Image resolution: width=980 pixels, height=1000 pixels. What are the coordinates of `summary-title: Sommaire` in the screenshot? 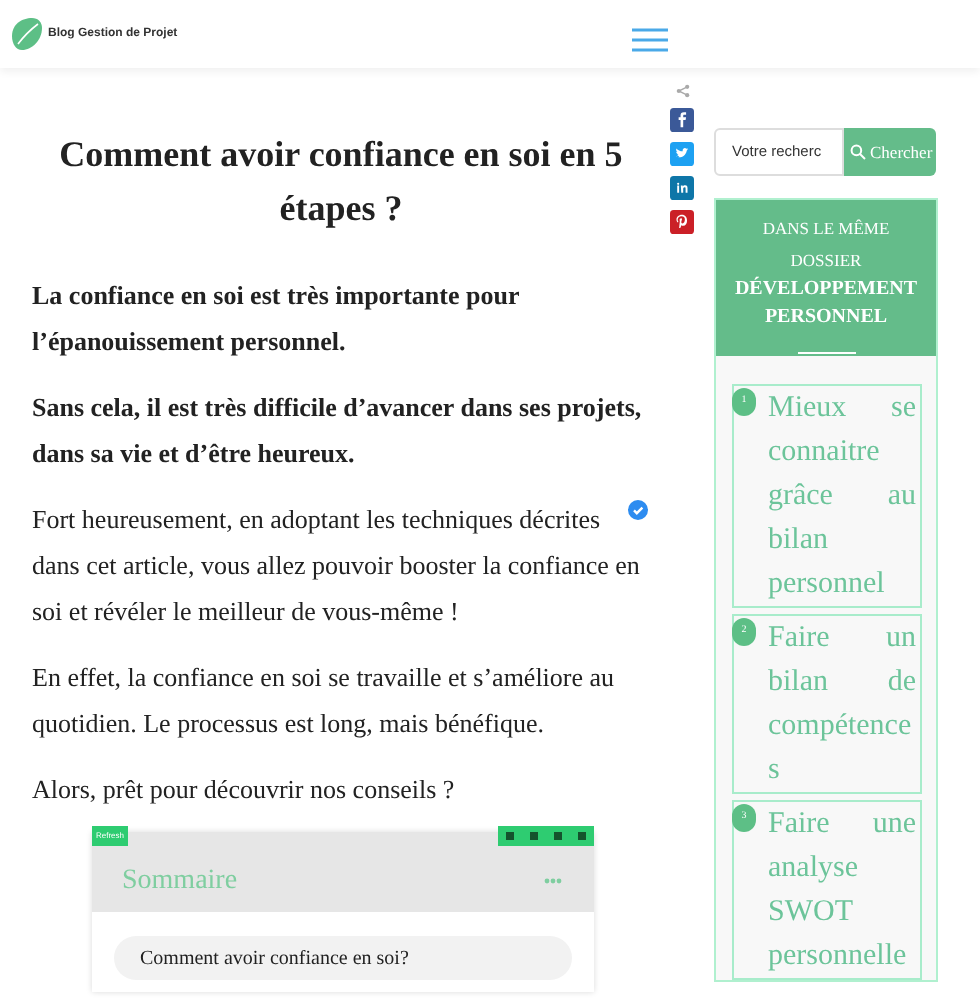 It's located at (180, 881).